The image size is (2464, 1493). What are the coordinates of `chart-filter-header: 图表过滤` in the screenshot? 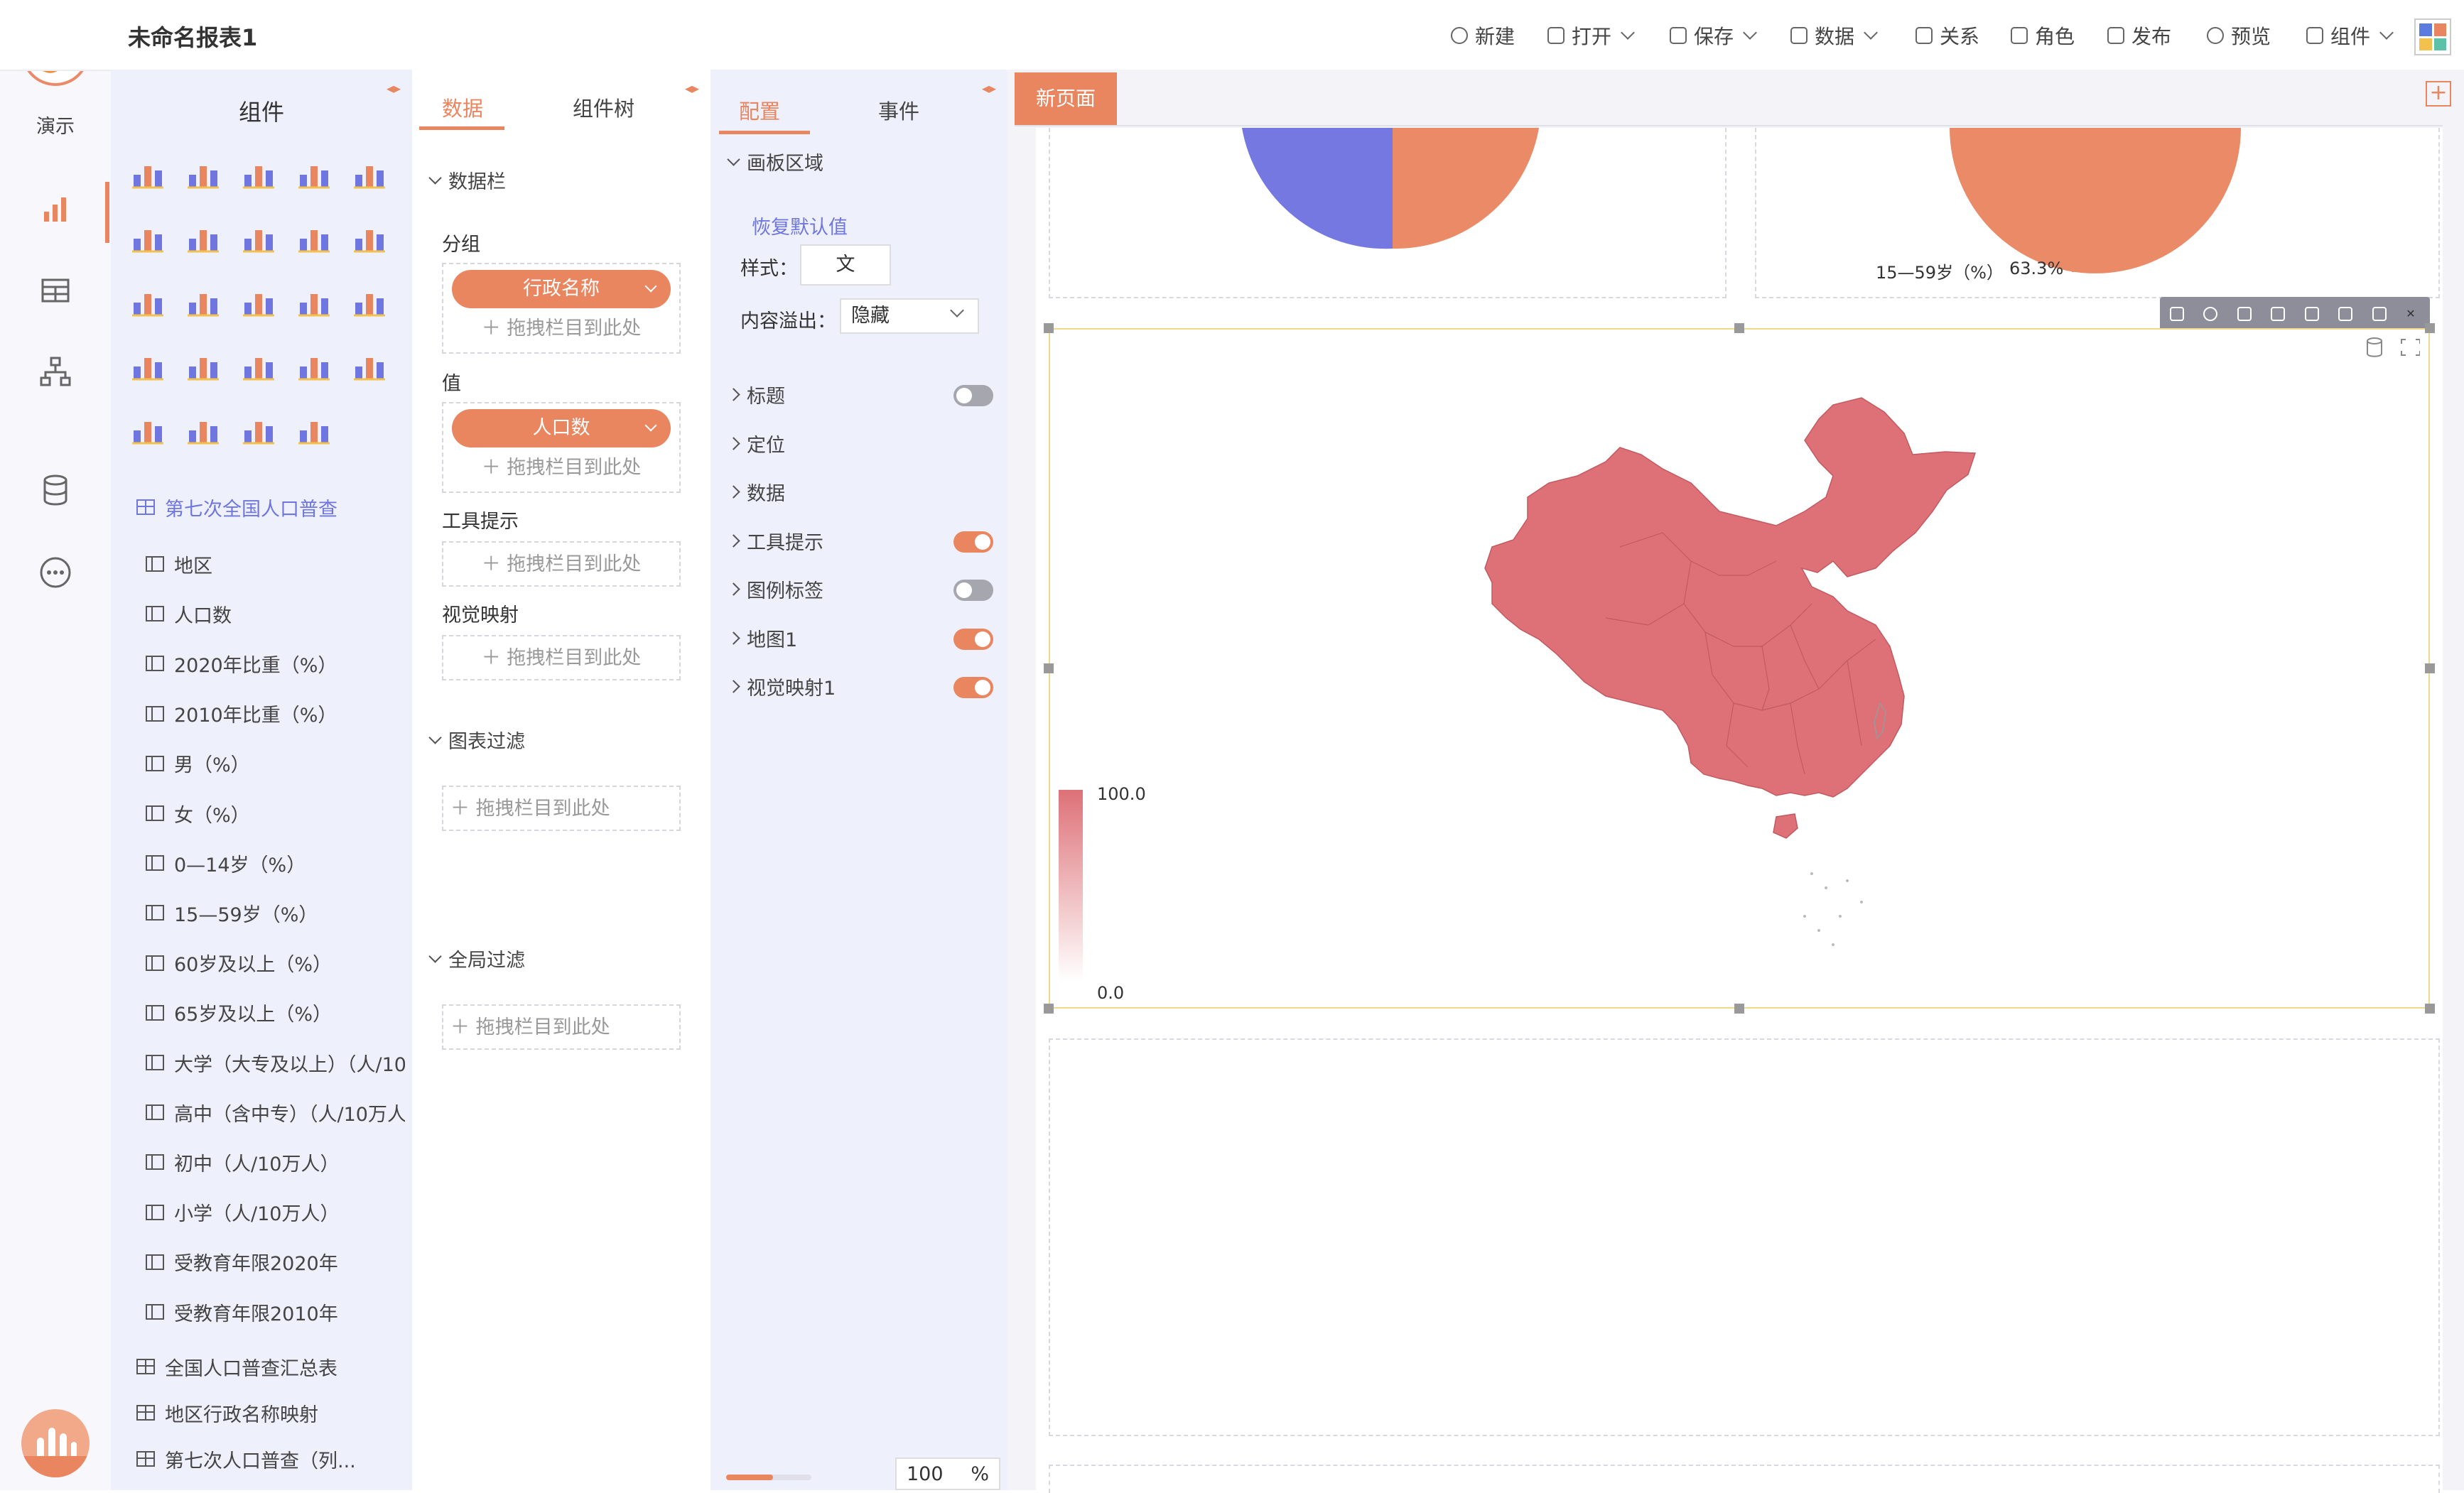 It's located at (477, 740).